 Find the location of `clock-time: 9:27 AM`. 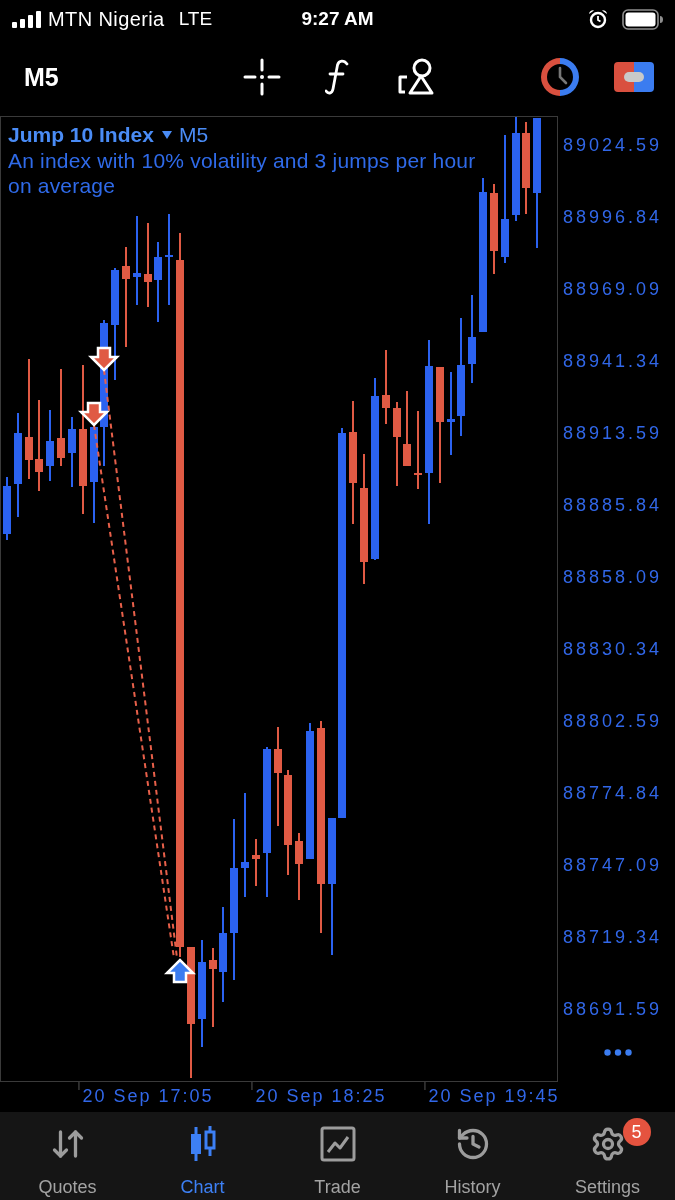

clock-time: 9:27 AM is located at coordinates (337, 19).